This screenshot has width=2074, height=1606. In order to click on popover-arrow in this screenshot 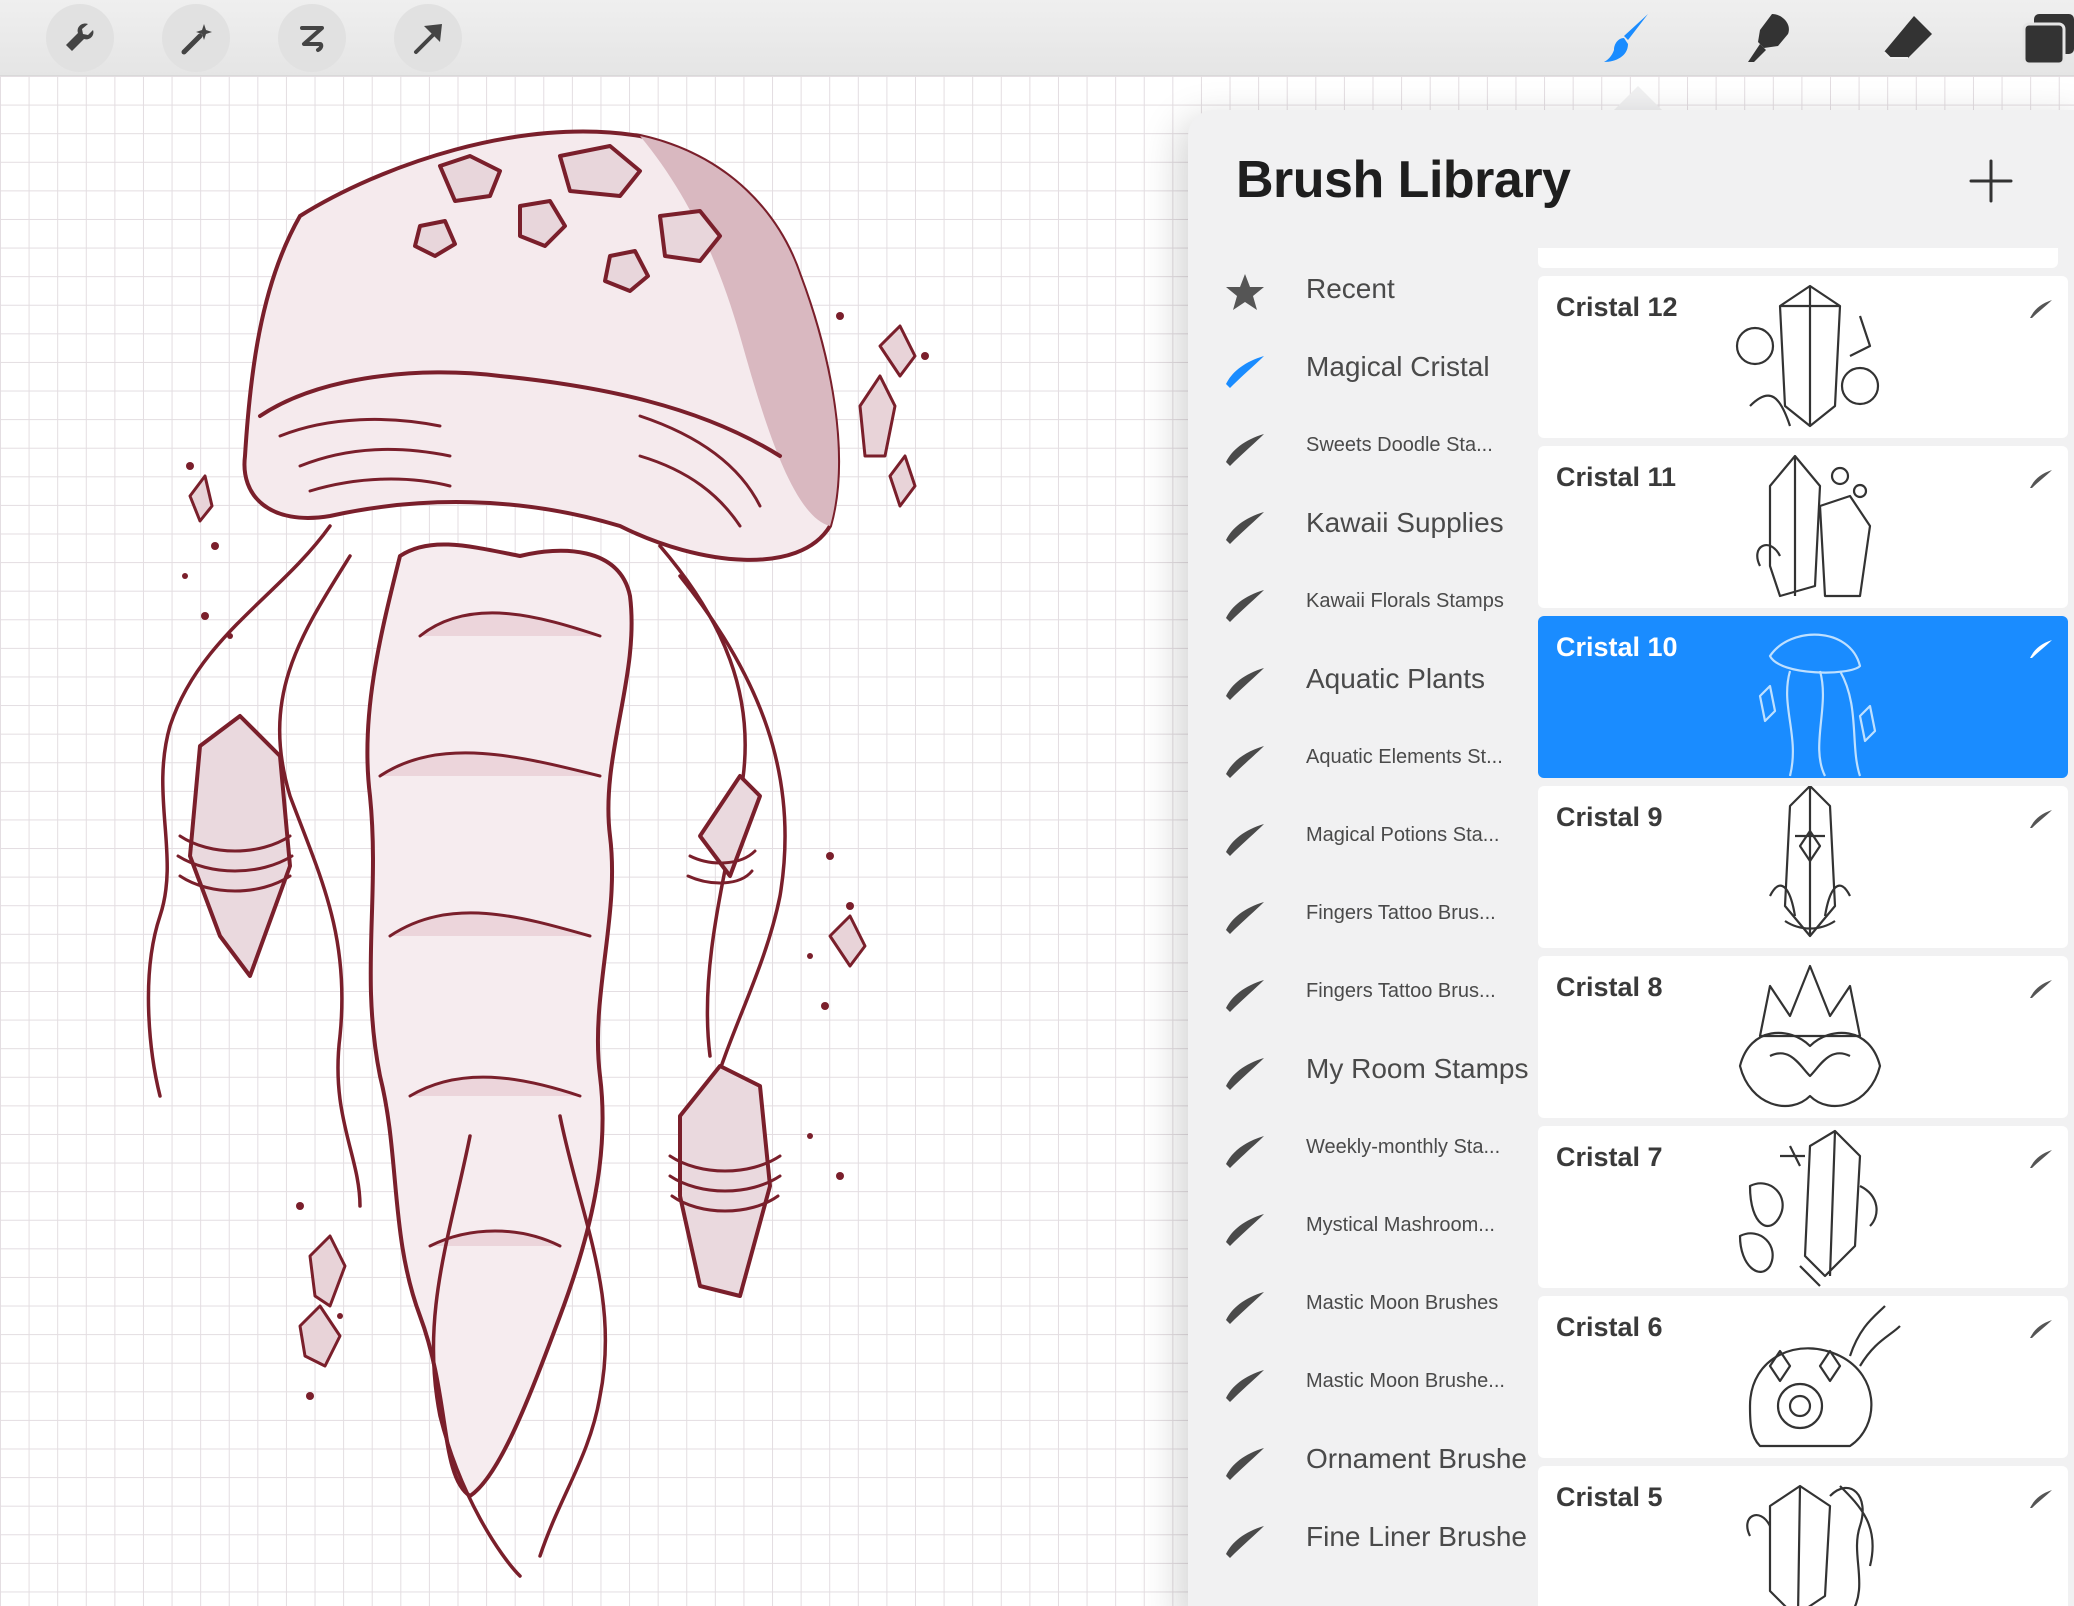, I will do `click(1638, 99)`.